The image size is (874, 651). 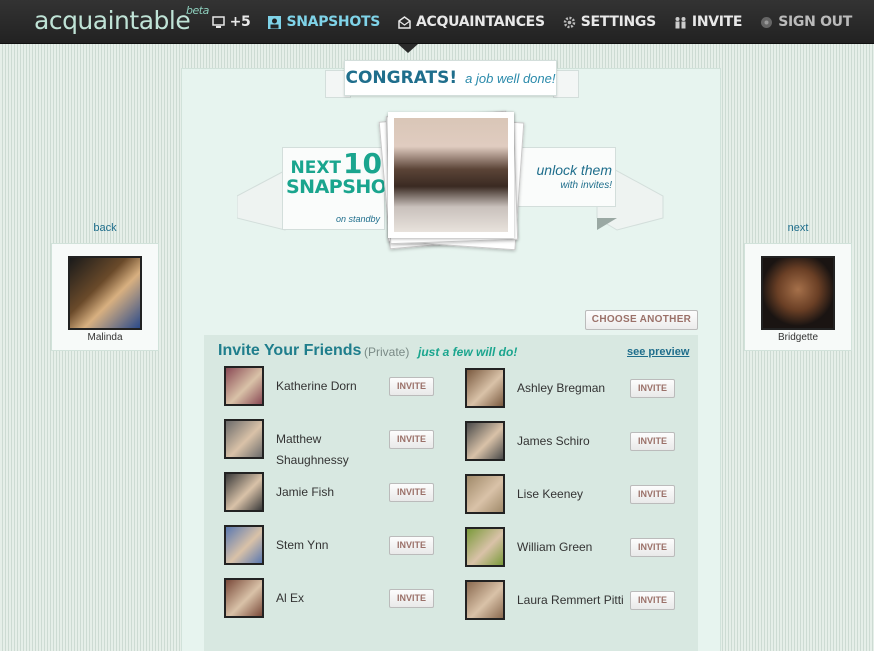 What do you see at coordinates (717, 22) in the screenshot?
I see `nav-invite-label: Invite` at bounding box center [717, 22].